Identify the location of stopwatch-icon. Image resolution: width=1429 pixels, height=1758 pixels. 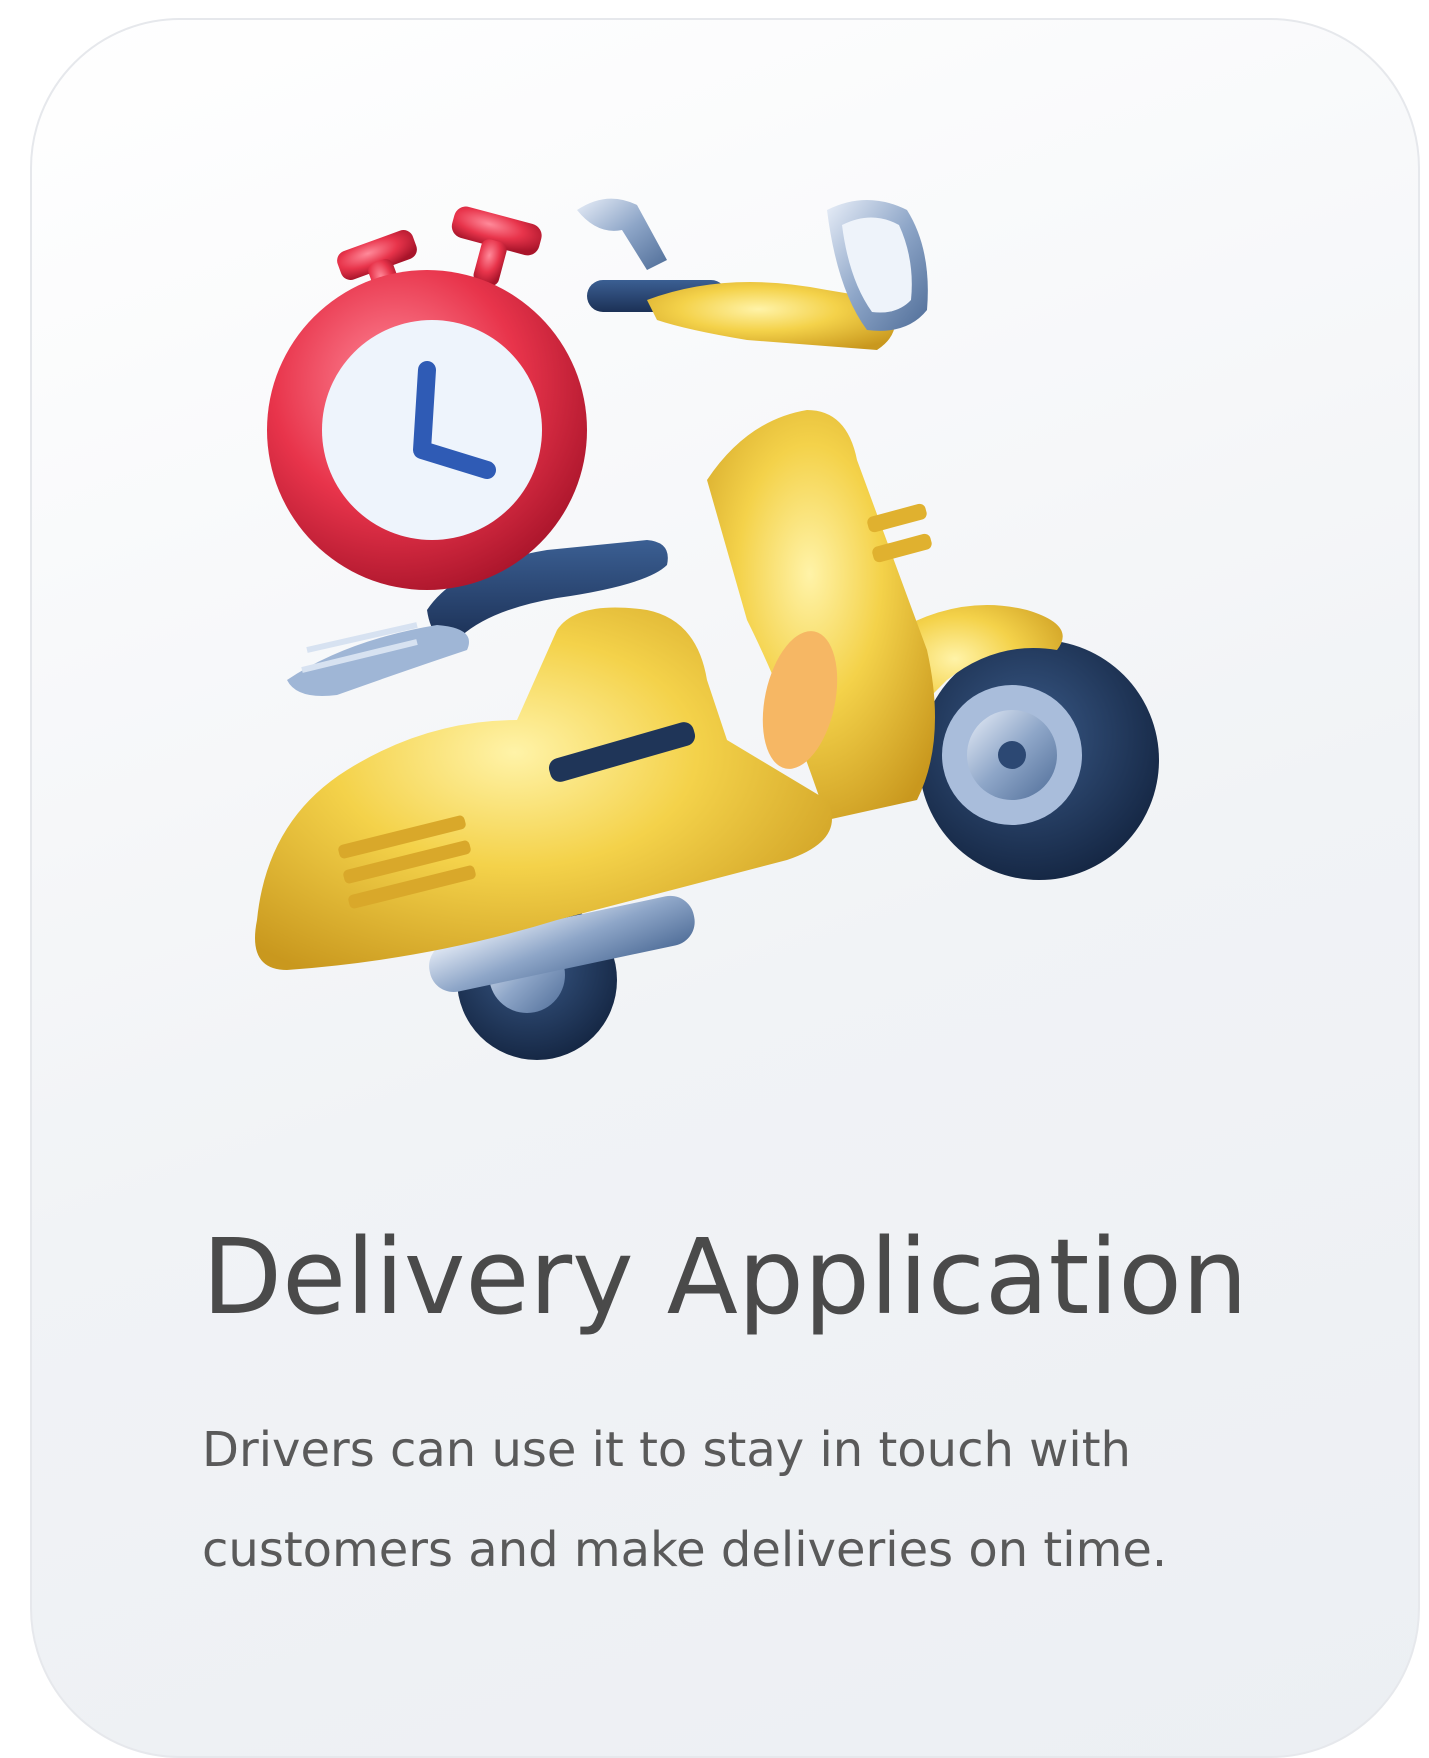
(427, 398).